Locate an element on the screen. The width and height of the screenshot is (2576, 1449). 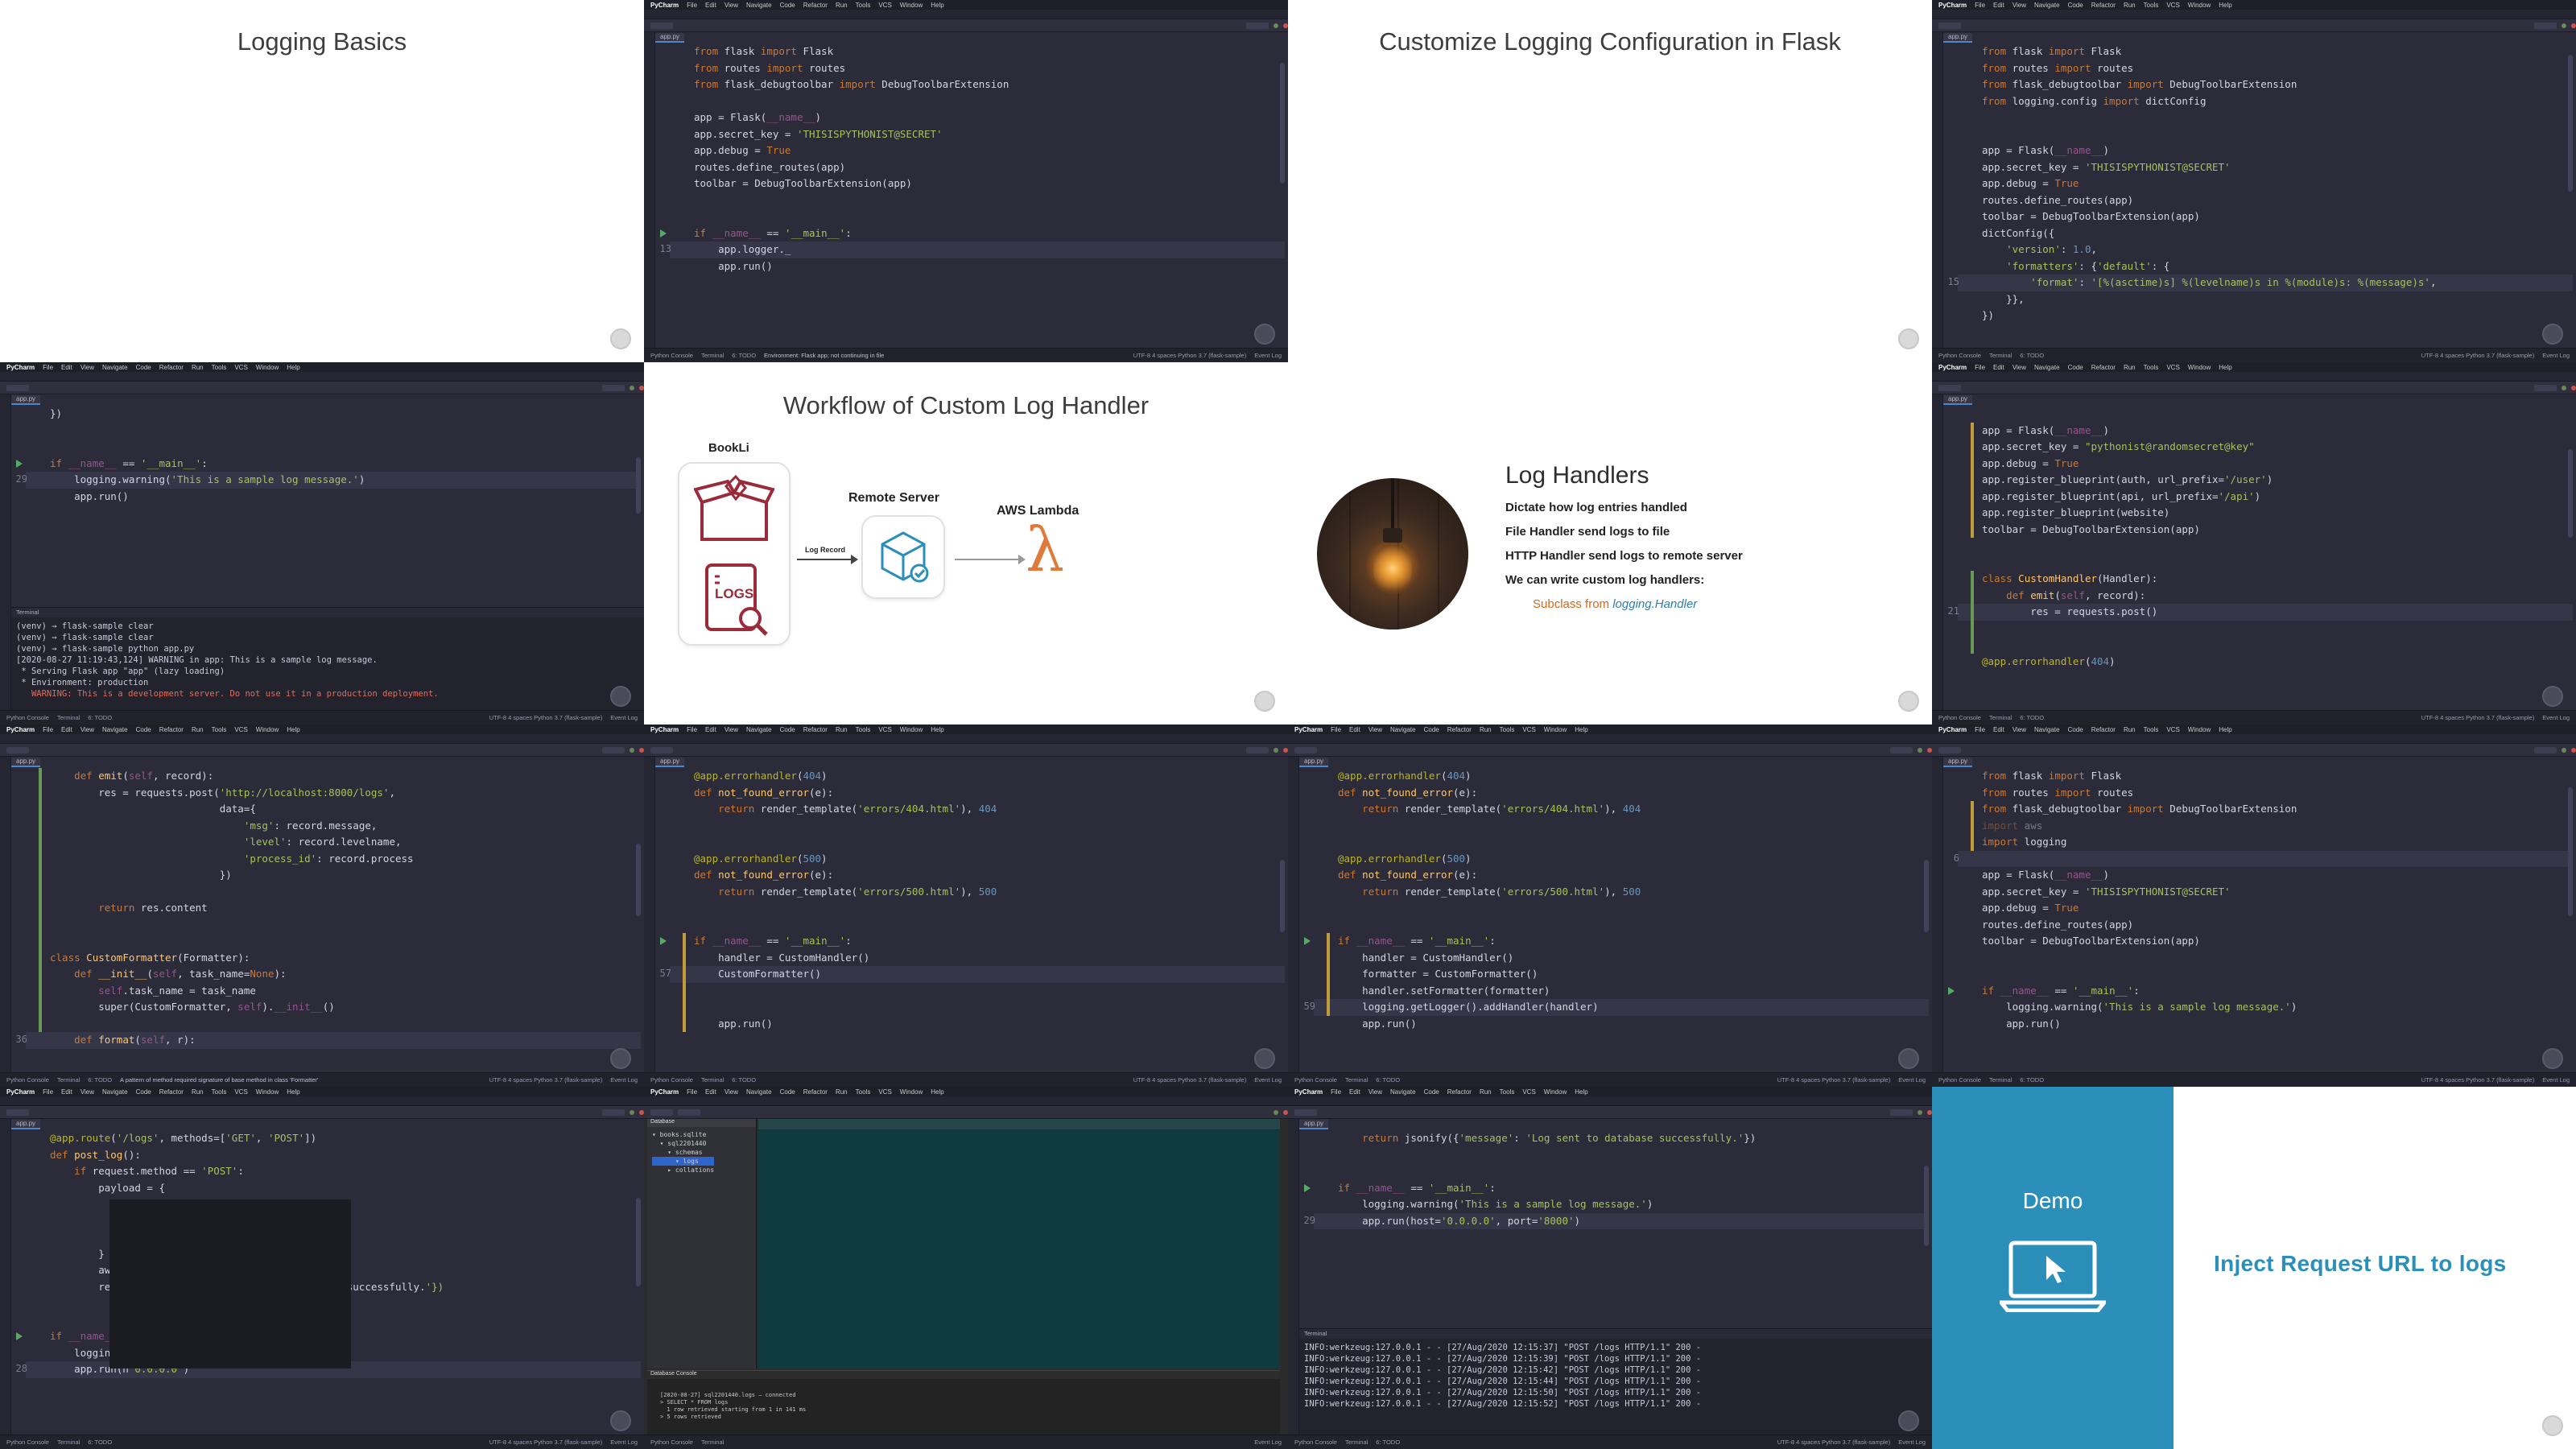
menu-item: Window is located at coordinates (2199, 729).